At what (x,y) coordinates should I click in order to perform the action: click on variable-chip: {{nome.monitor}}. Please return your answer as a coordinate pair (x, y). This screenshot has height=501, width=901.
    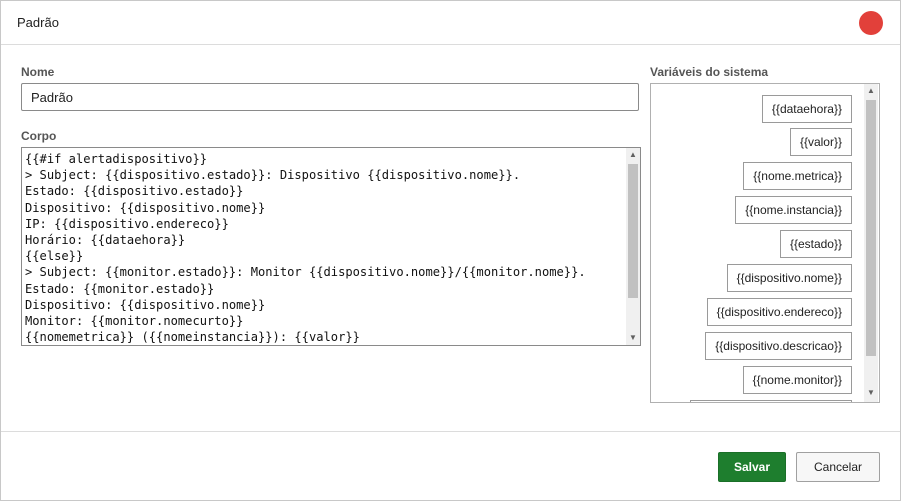
    Looking at the image, I should click on (797, 380).